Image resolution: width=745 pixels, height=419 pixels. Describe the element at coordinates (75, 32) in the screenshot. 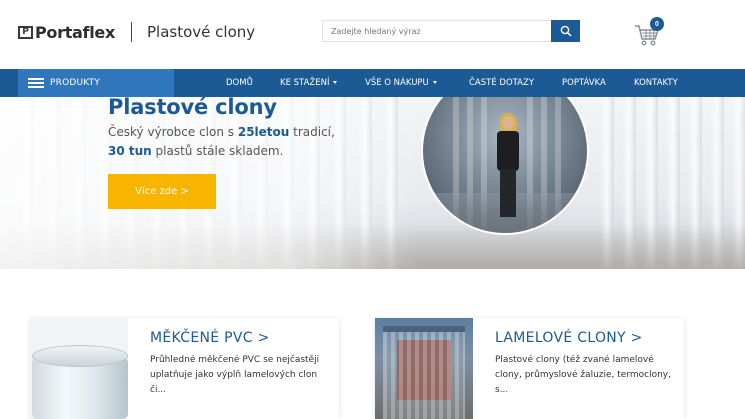

I see `brand-name: Portaflex` at that location.